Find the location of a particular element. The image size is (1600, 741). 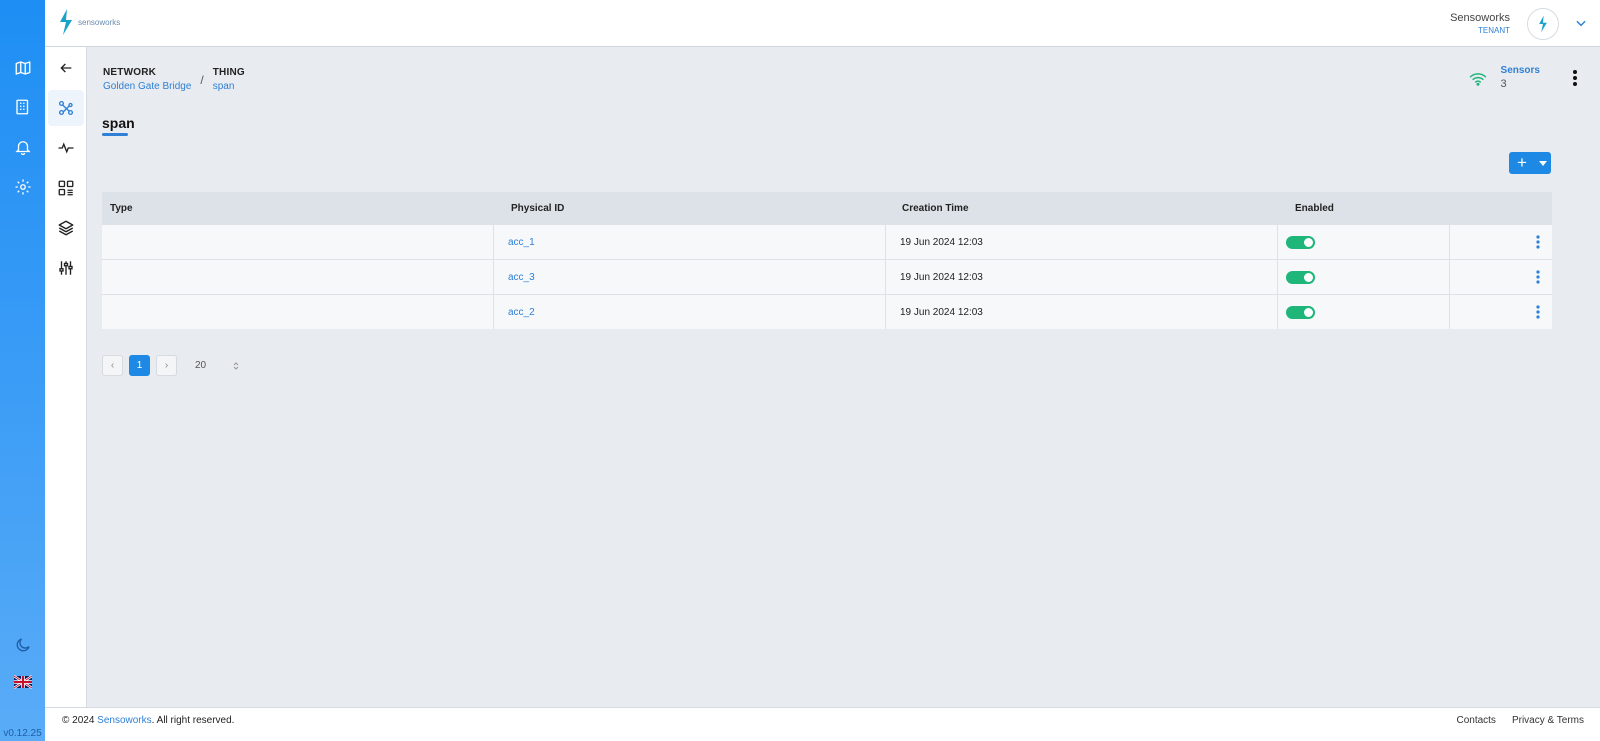

bell-icon is located at coordinates (23, 147).